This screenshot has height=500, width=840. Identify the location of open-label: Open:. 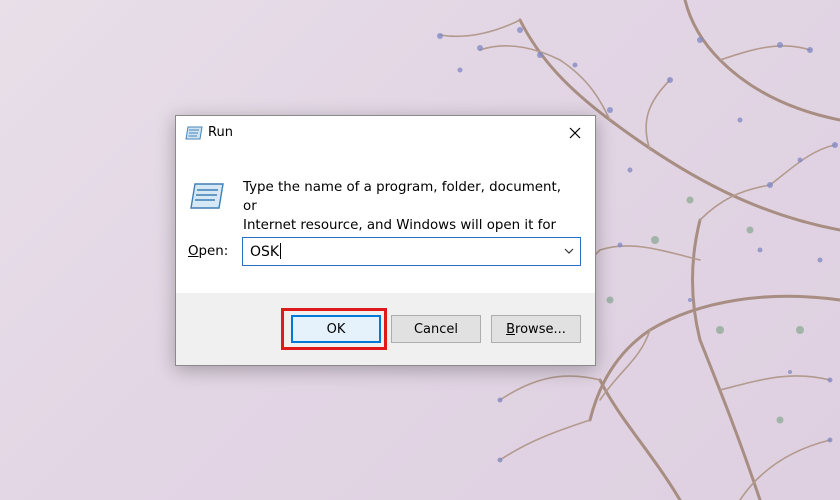
(208, 251).